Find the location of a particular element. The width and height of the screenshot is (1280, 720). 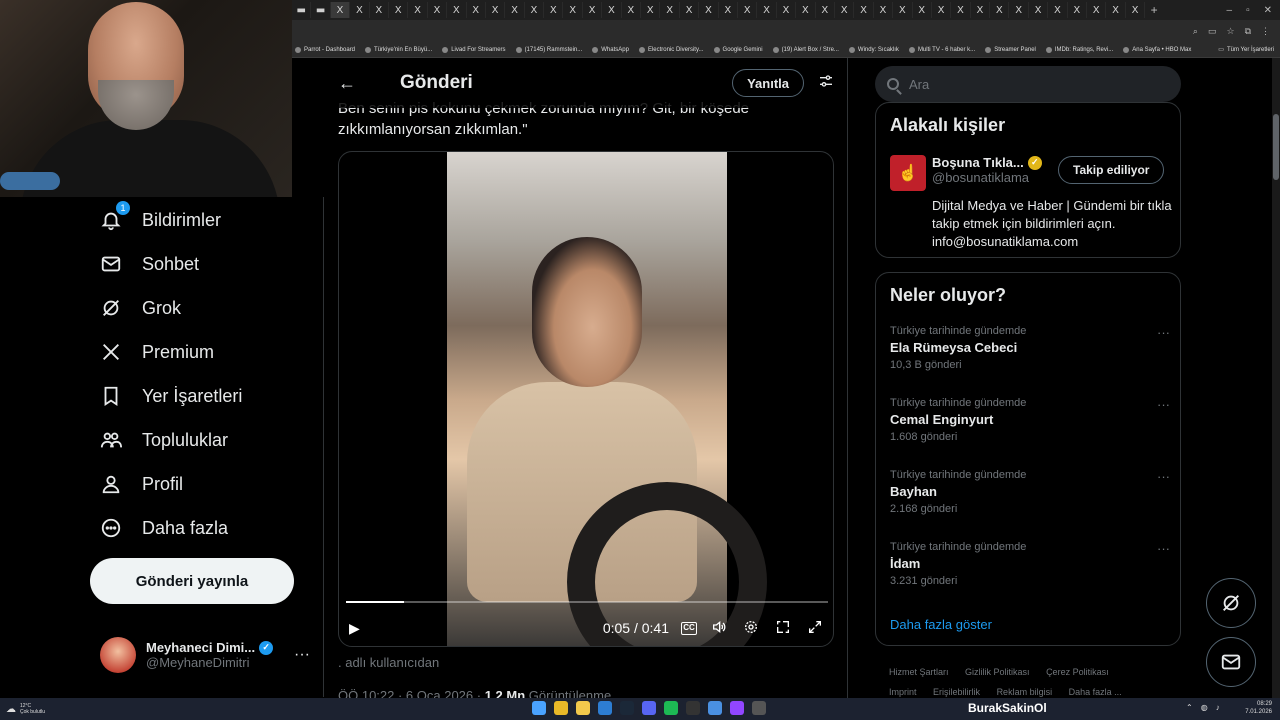

app-icon is located at coordinates (715, 708).